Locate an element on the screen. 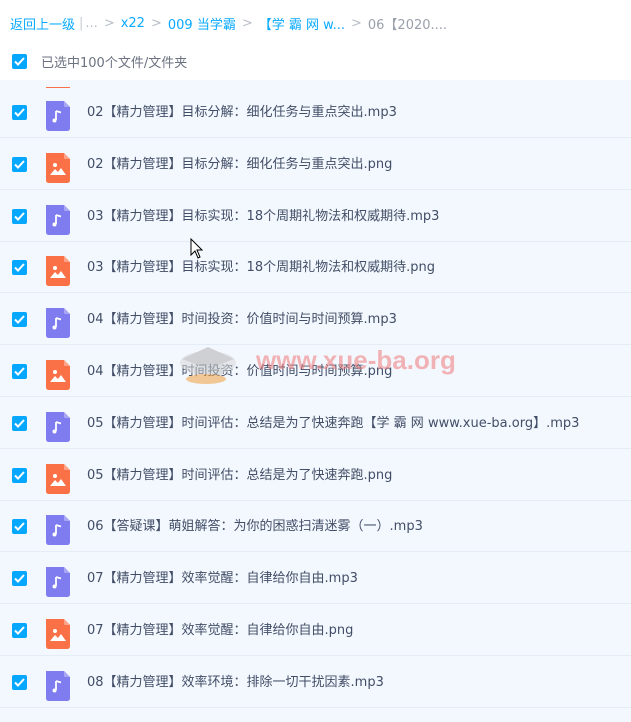  file-row: 05【精力管理】时间评估：总结是为了快速奔跑.png is located at coordinates (315, 475).